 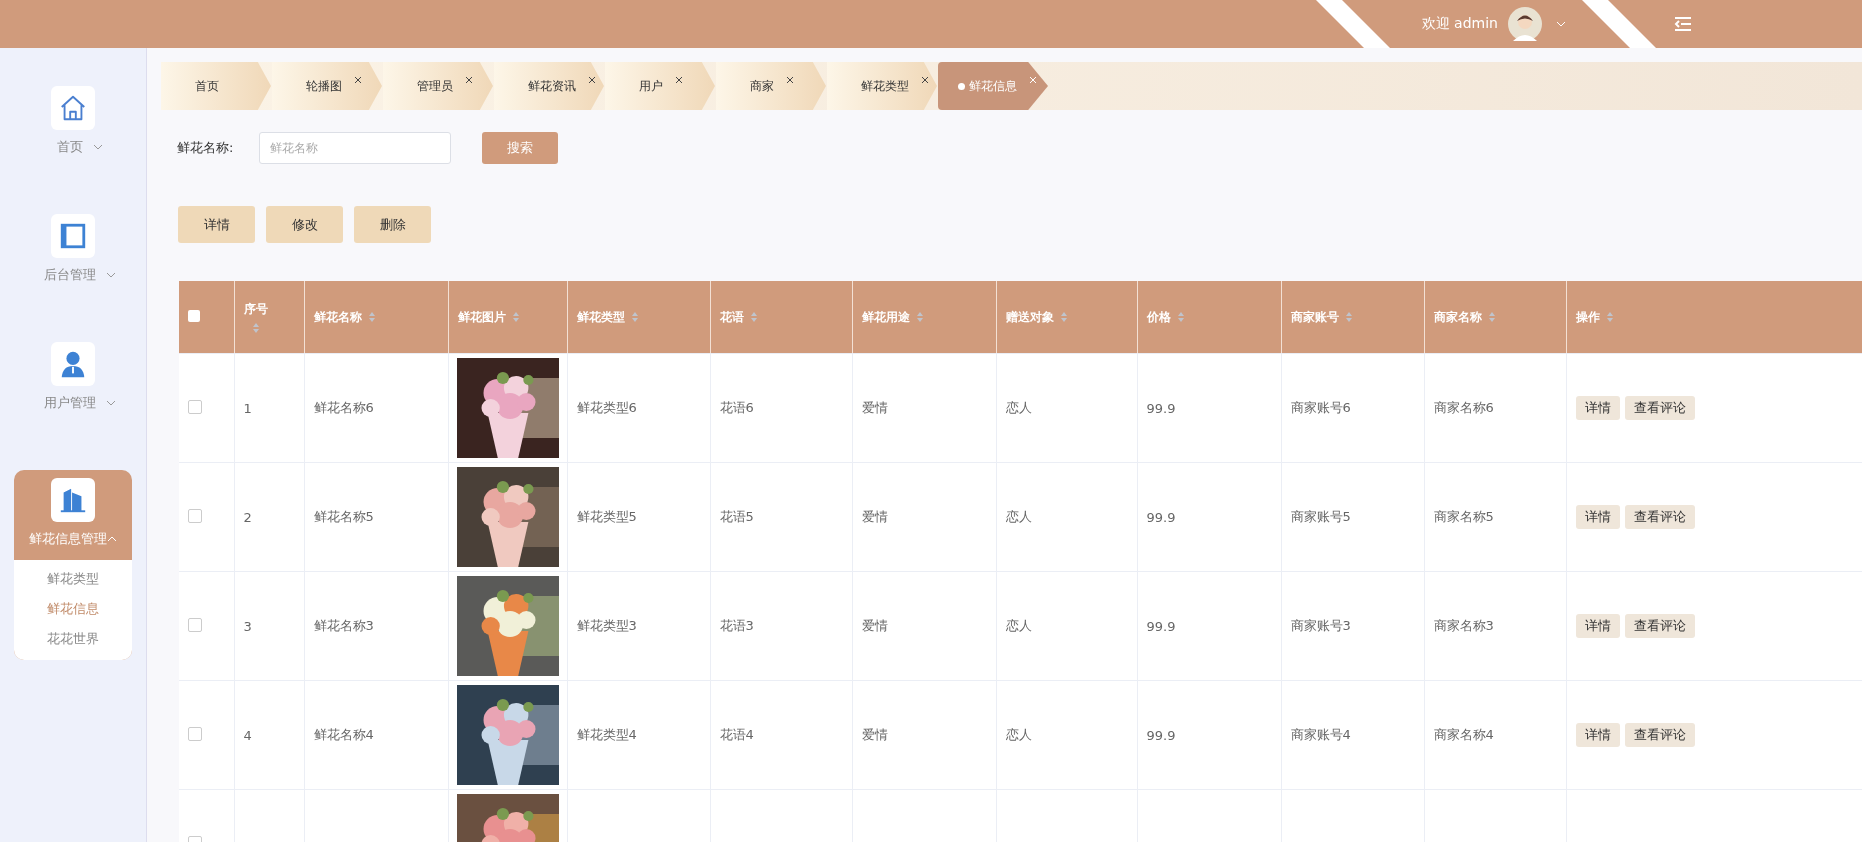 What do you see at coordinates (73, 545) in the screenshot?
I see `sidebar-item: 鲜花信息管理` at bounding box center [73, 545].